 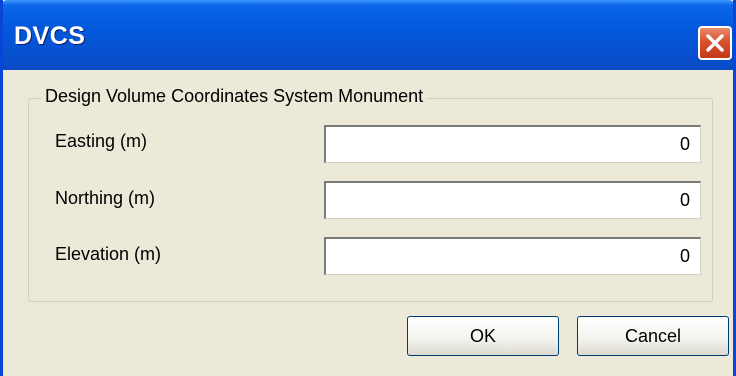 What do you see at coordinates (101, 141) in the screenshot?
I see `easting-label: Easting (m)` at bounding box center [101, 141].